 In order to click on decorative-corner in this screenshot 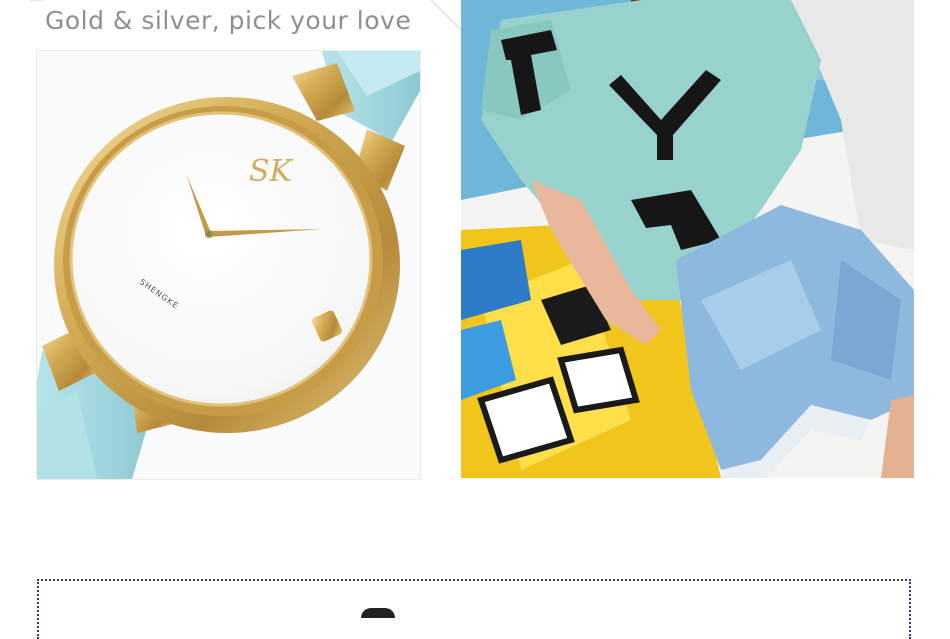, I will do `click(37, 4)`.